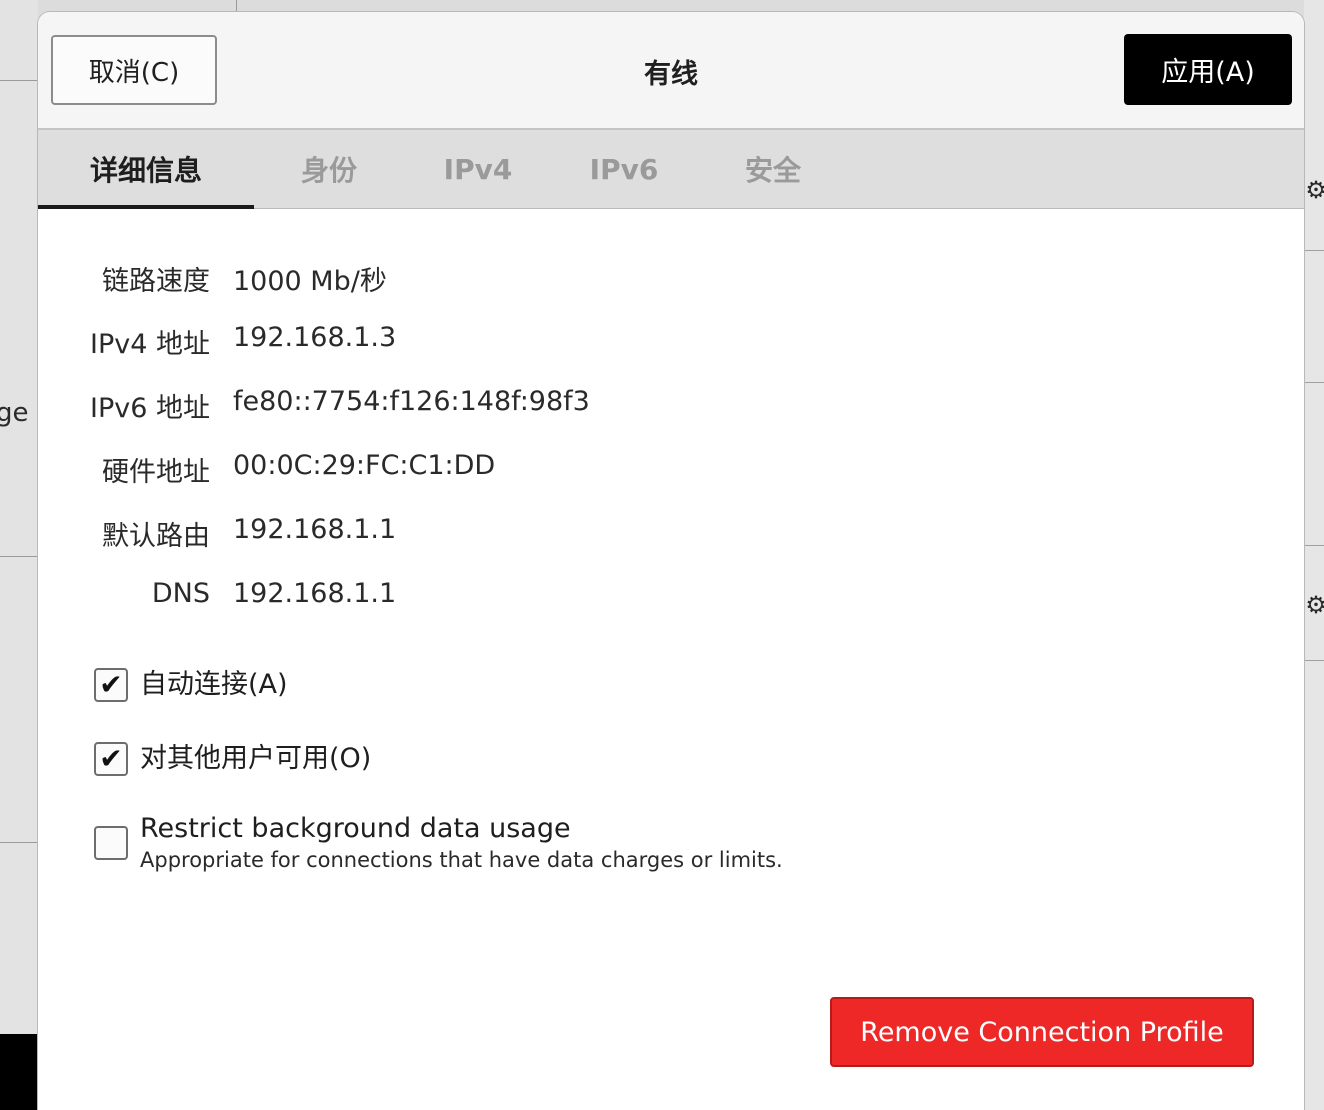 The image size is (1324, 1110). I want to click on link-speed-value: 1000 Mb/秒, so click(310, 281).